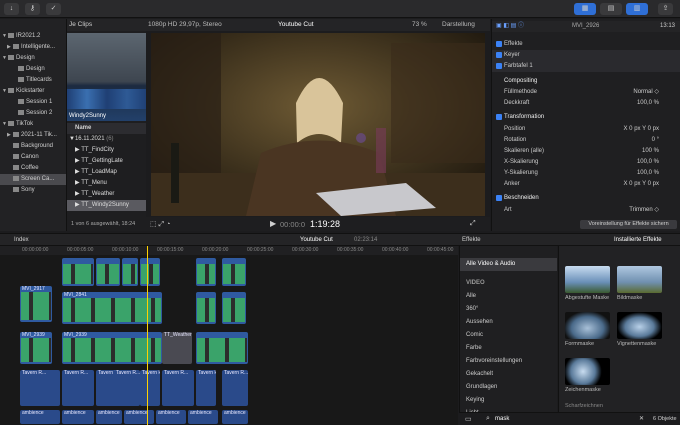 Image resolution: width=680 pixels, height=425 pixels. Describe the element at coordinates (637, 9) in the screenshot. I see `layout-icon: ▥` at that location.